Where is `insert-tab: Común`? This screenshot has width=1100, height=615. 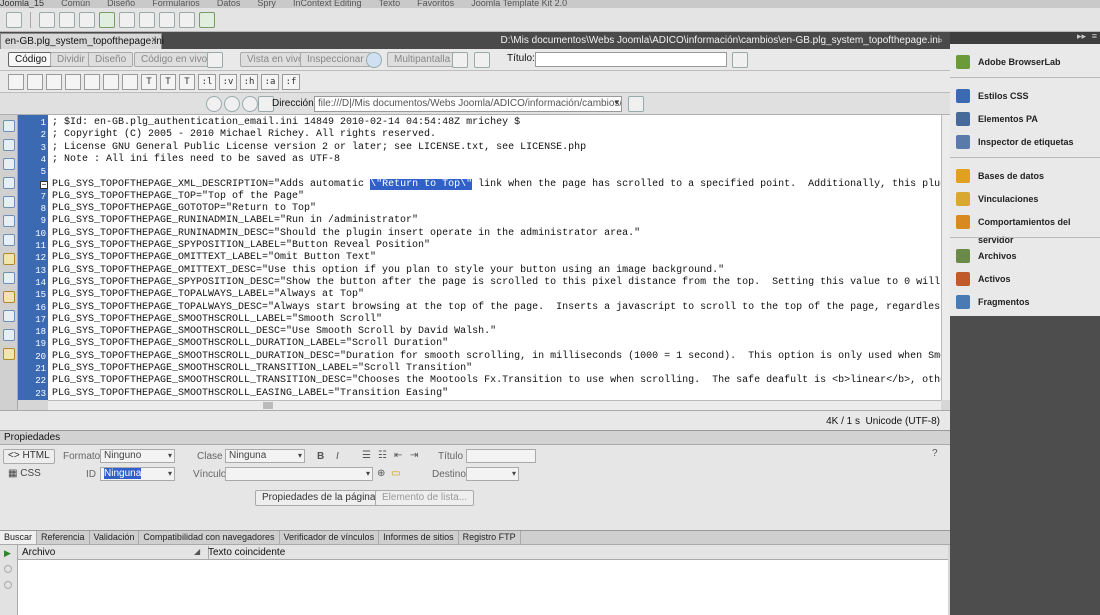 insert-tab: Común is located at coordinates (75, 4).